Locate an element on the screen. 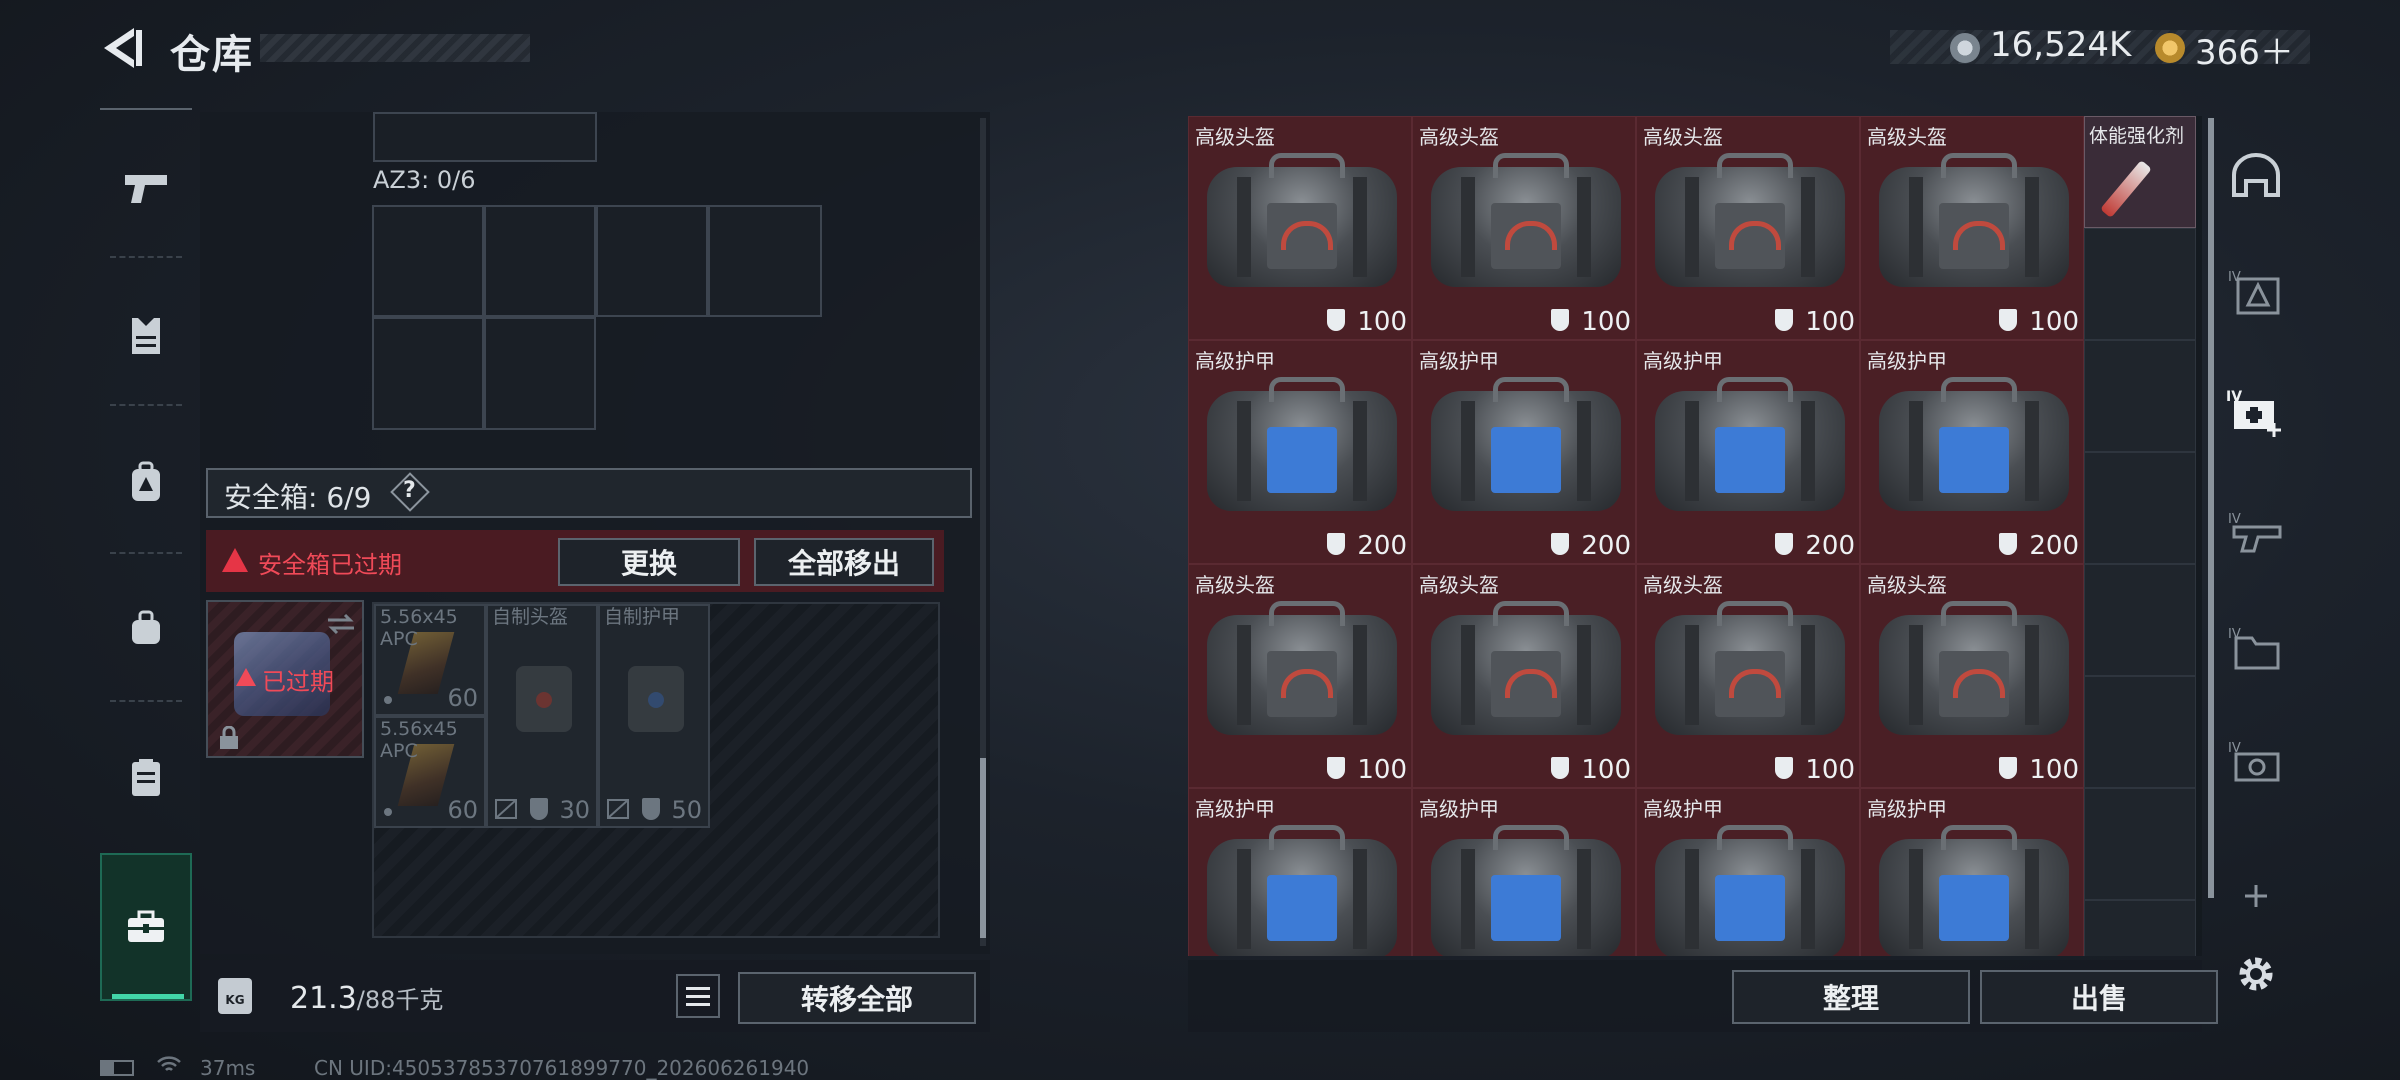 This screenshot has height=1080, width=2400. weight-max: /88千克 is located at coordinates (400, 1000).